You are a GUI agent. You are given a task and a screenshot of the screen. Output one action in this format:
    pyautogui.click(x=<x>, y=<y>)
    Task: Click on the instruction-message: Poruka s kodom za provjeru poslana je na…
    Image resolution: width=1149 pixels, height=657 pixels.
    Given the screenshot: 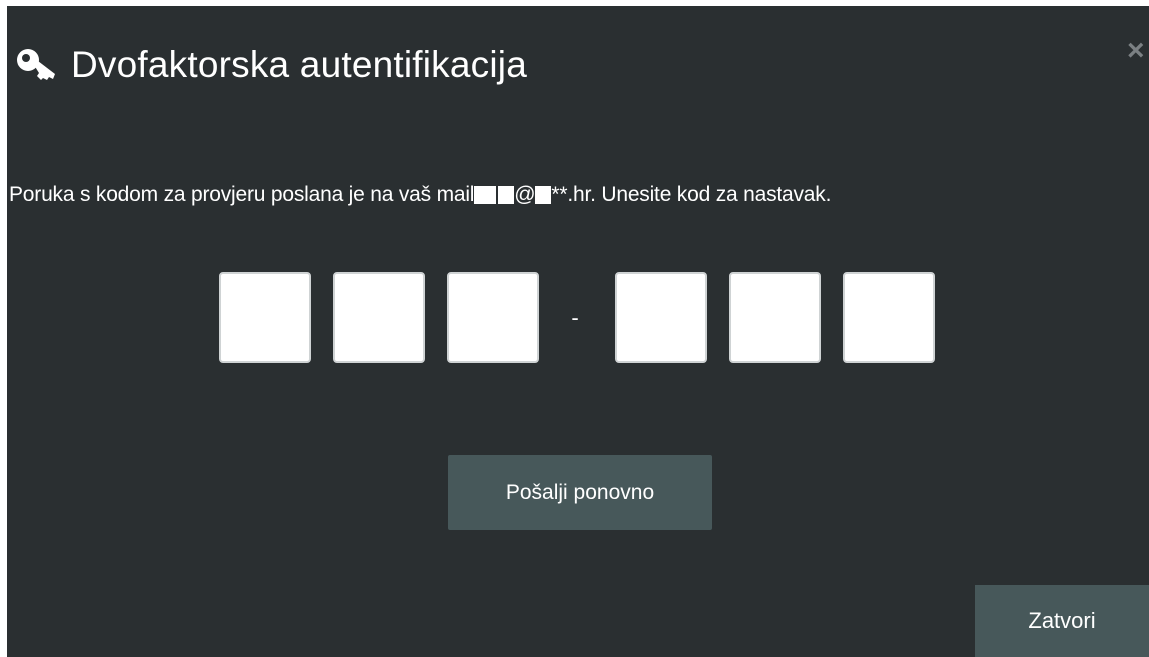 What is the action you would take?
    pyautogui.click(x=420, y=195)
    